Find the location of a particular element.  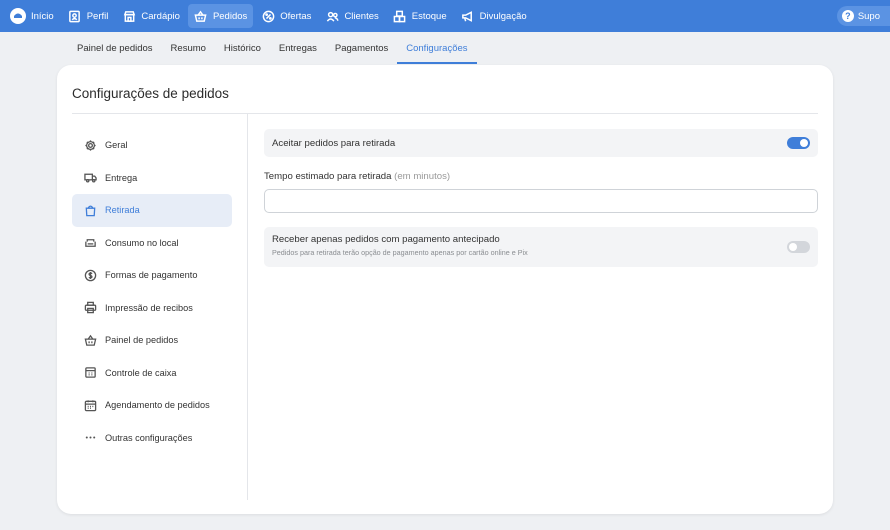

title-divider is located at coordinates (445, 113).